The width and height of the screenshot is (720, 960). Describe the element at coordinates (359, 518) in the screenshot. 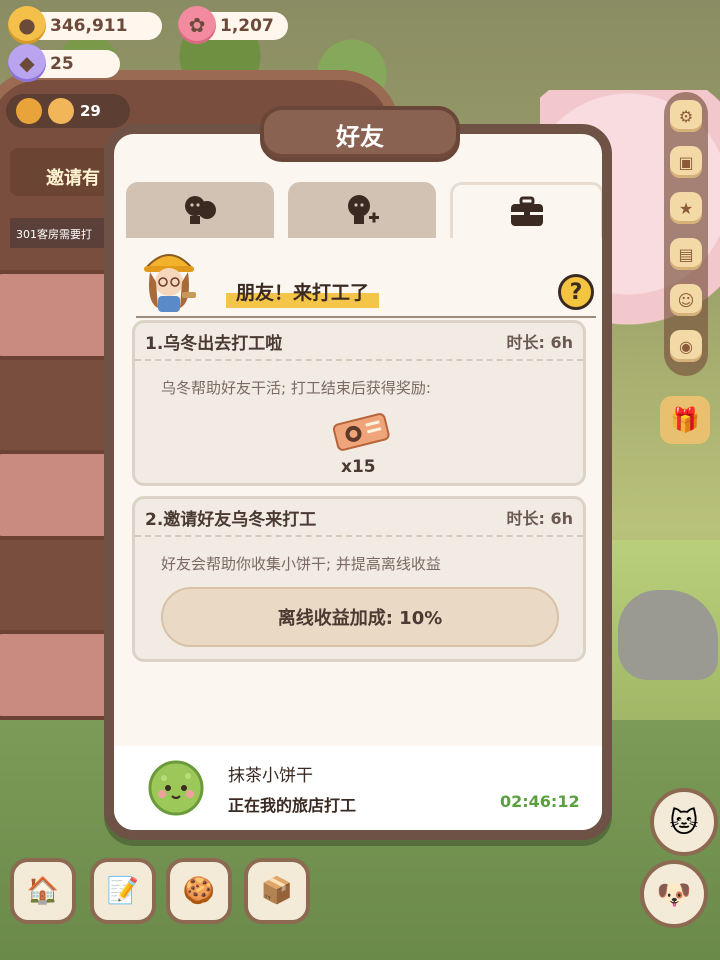

I see `card-header: 2.邀请好友乌冬来打工 时长: 6h` at that location.